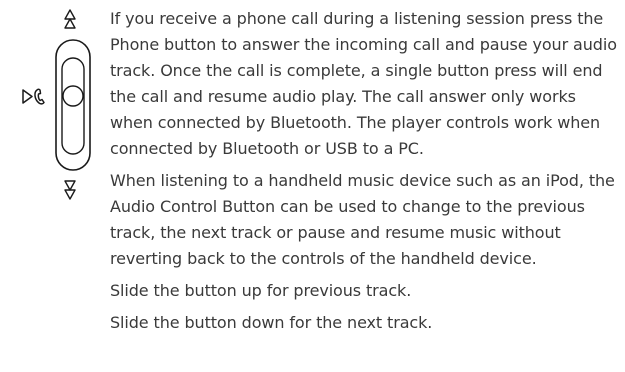 This screenshot has height=372, width=625. I want to click on audio-control-button-diagram, so click(56, 104).